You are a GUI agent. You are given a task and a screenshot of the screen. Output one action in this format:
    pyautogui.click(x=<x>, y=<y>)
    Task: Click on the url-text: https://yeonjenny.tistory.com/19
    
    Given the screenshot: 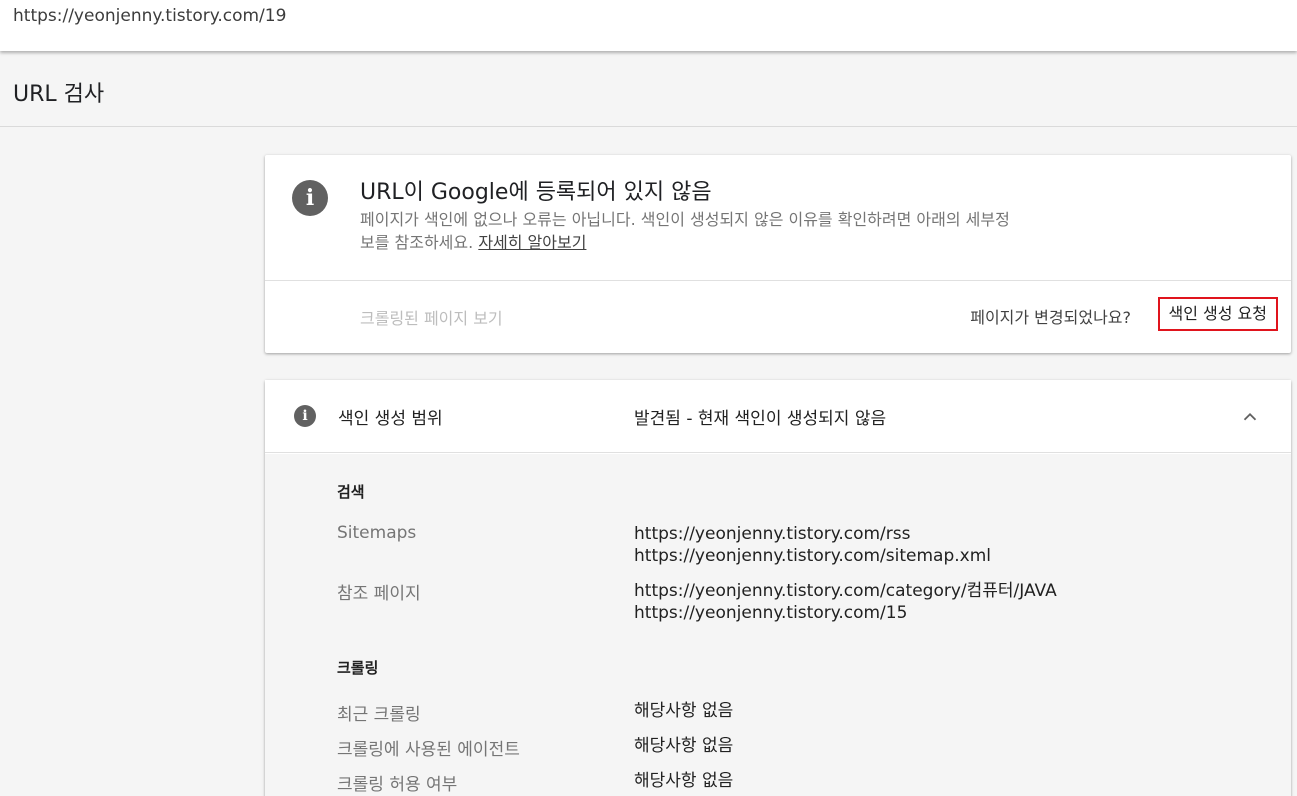 What is the action you would take?
    pyautogui.click(x=149, y=16)
    